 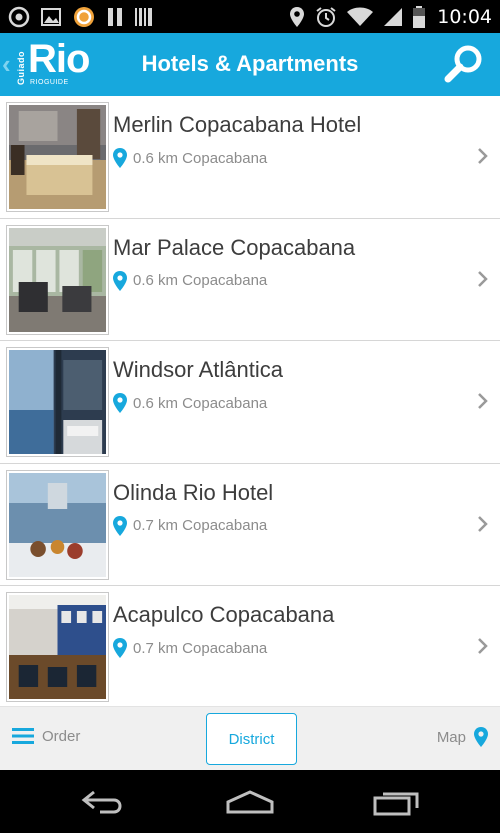 What do you see at coordinates (84, 17) in the screenshot?
I see `orange-ring-icon` at bounding box center [84, 17].